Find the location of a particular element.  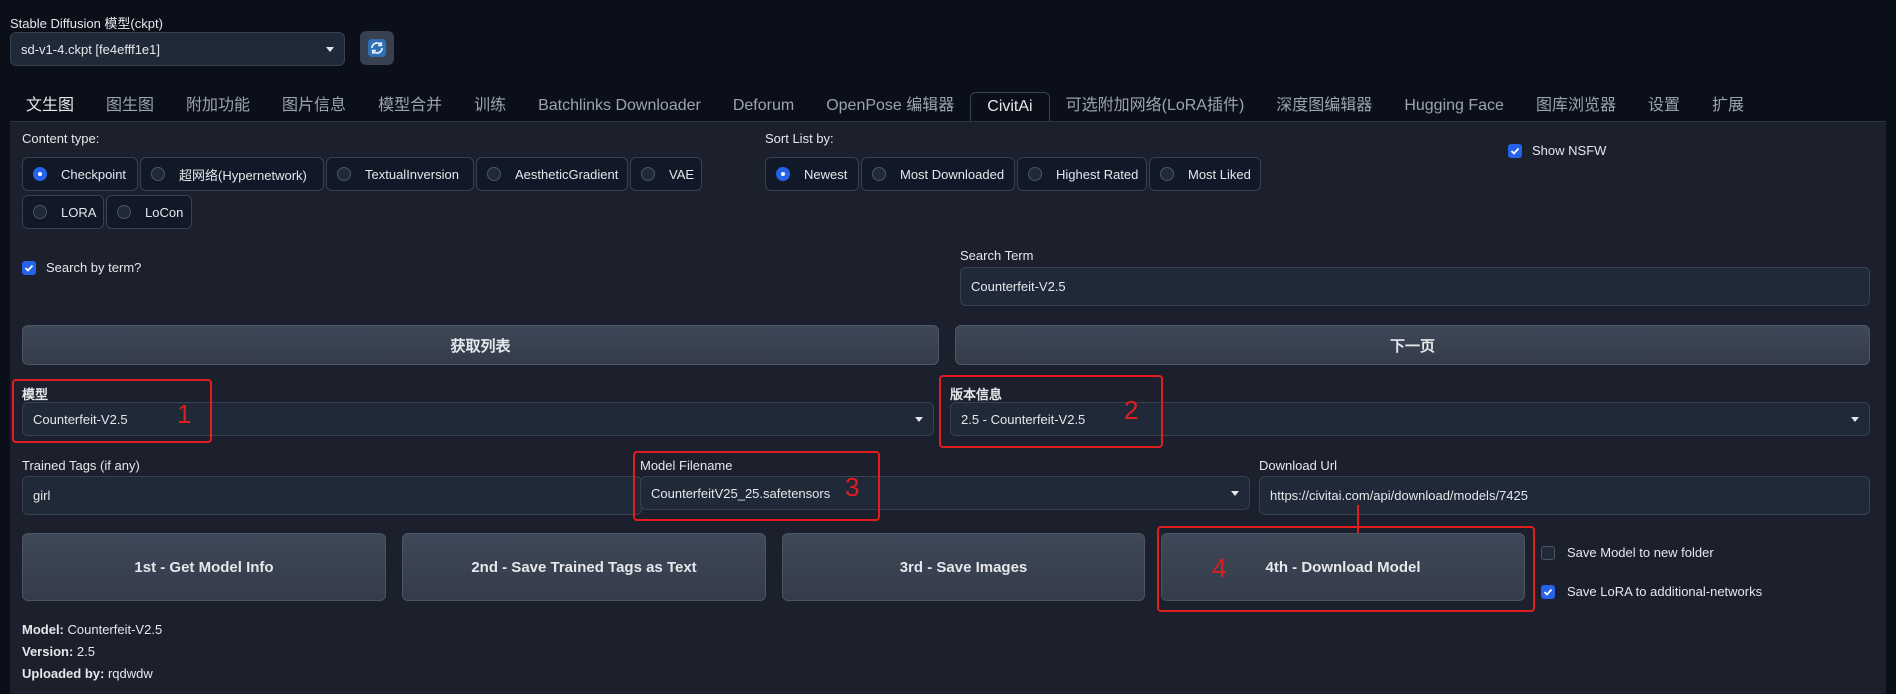

checkpoint-select: sd-v1-4.ckpt [fe4efff1e1] is located at coordinates (177, 49).